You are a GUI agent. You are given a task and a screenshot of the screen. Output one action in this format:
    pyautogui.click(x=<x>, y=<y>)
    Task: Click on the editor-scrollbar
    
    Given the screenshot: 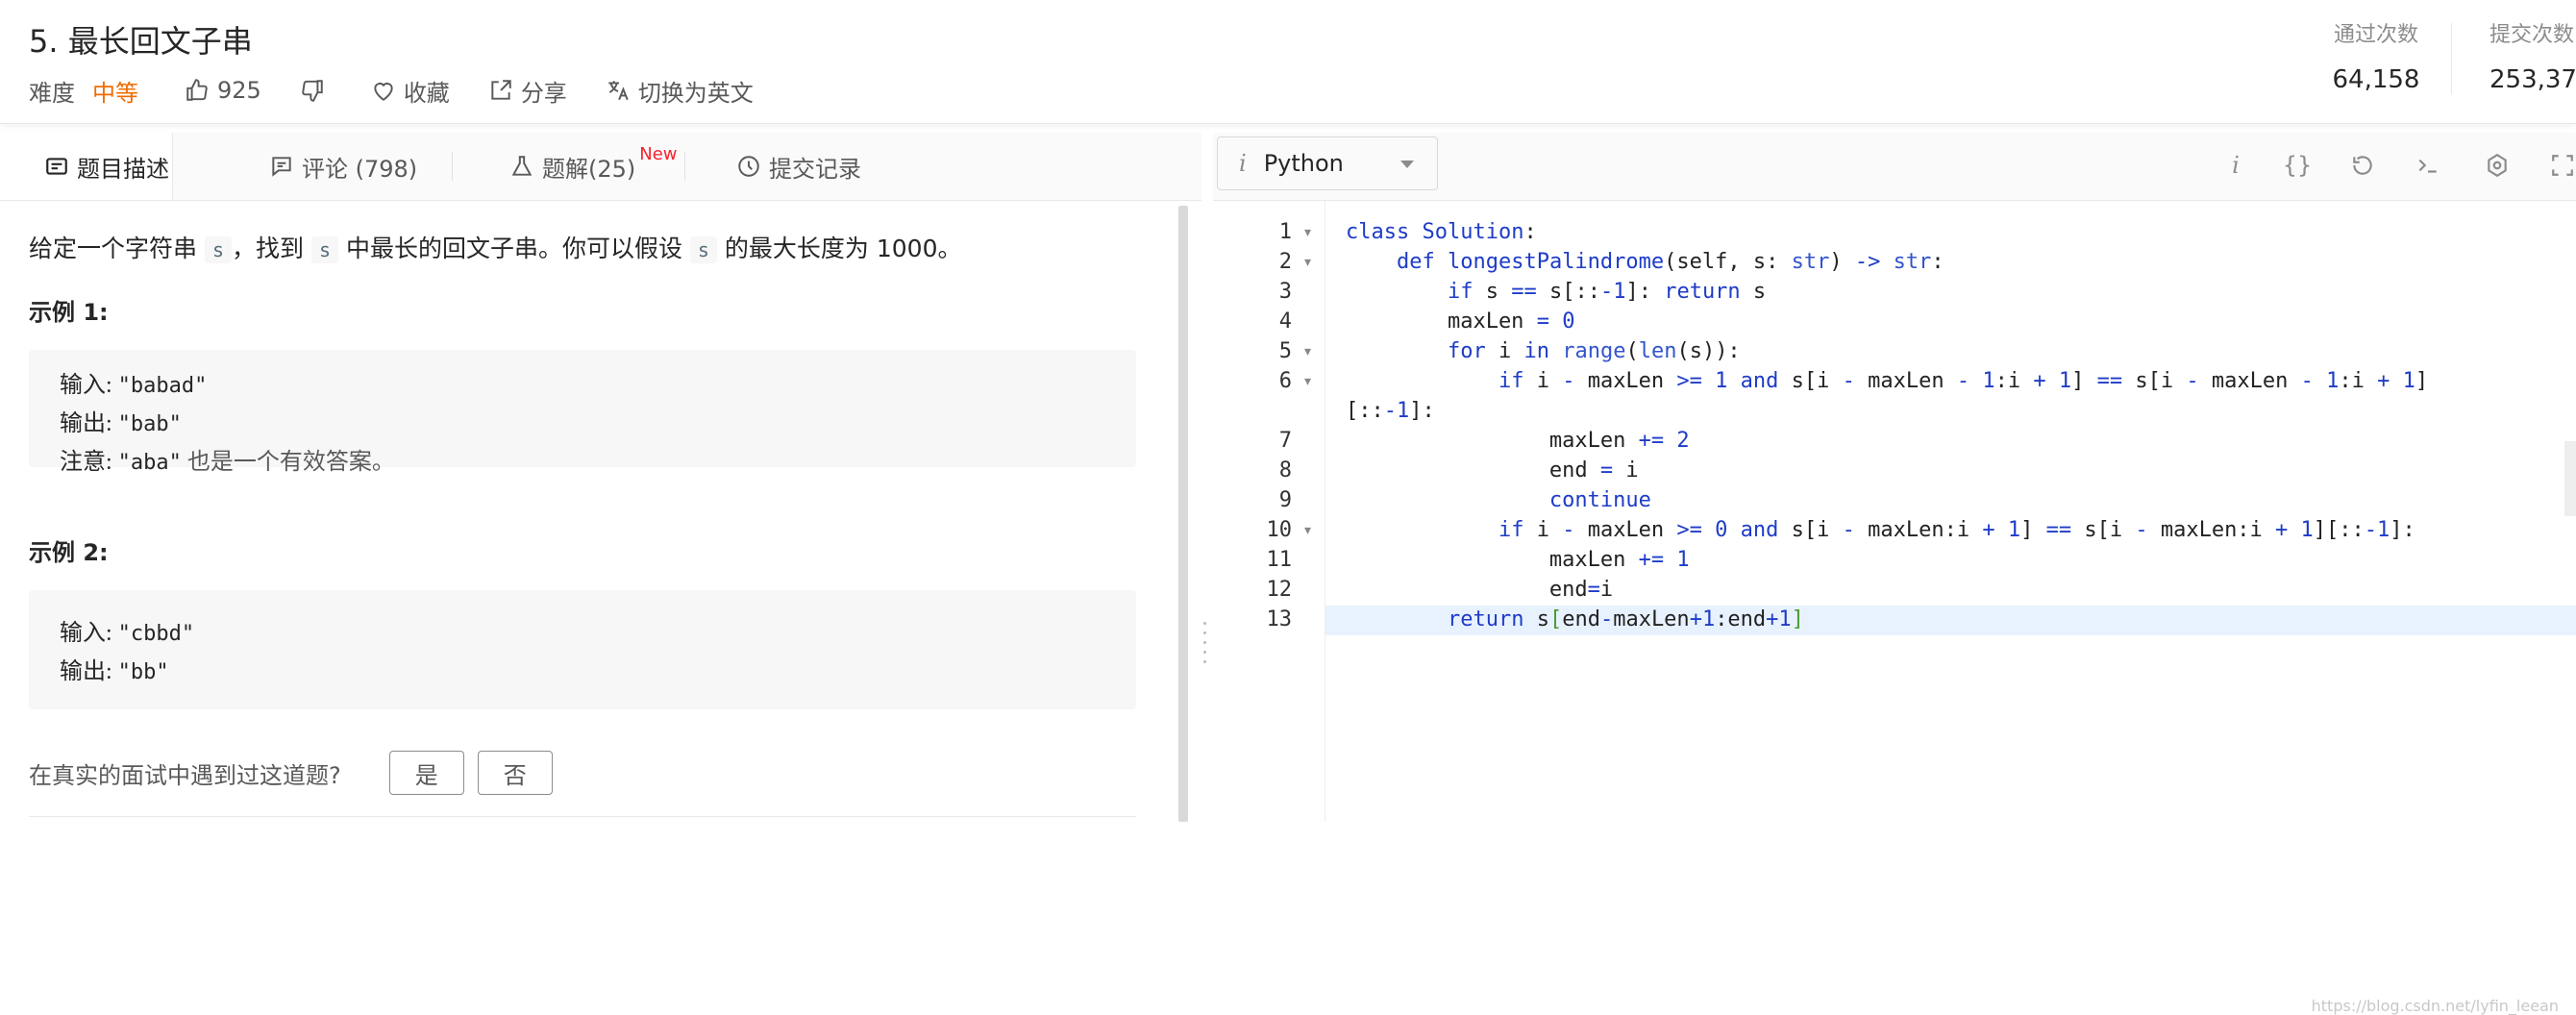 What is the action you would take?
    pyautogui.click(x=2570, y=478)
    